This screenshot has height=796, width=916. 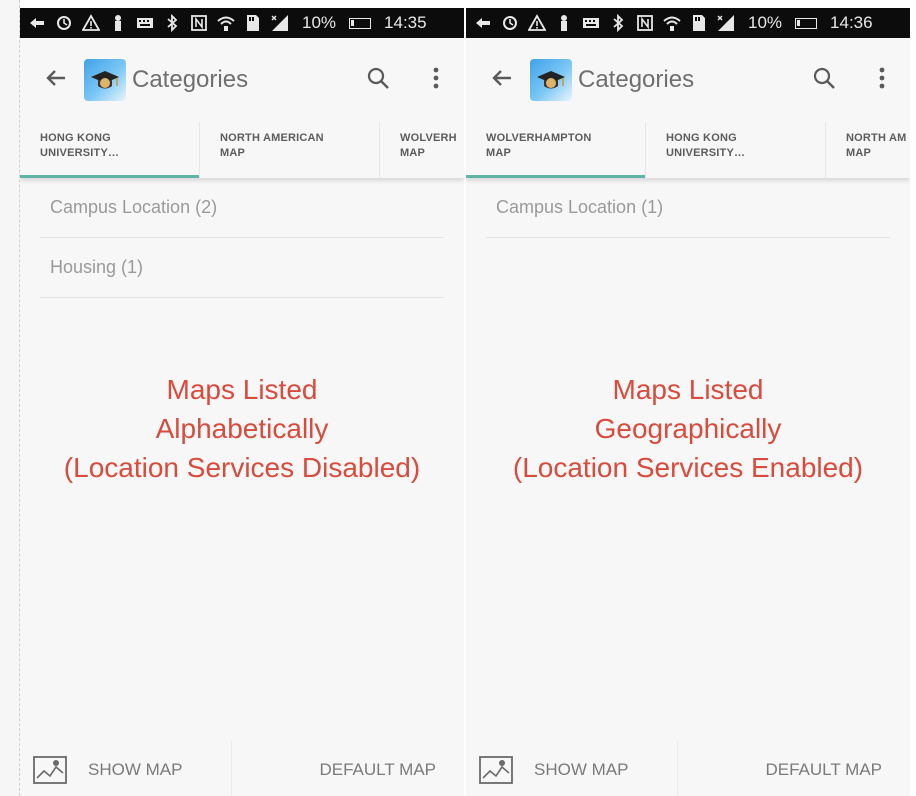 I want to click on list-item-campus-location: Campus Location (1), so click(x=688, y=208).